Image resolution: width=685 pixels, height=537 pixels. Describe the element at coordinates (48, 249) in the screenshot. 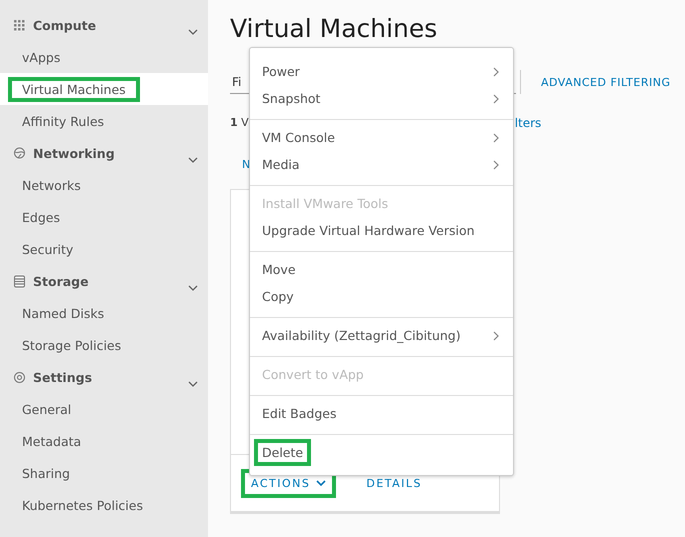

I see `sidebar-item: Security` at that location.